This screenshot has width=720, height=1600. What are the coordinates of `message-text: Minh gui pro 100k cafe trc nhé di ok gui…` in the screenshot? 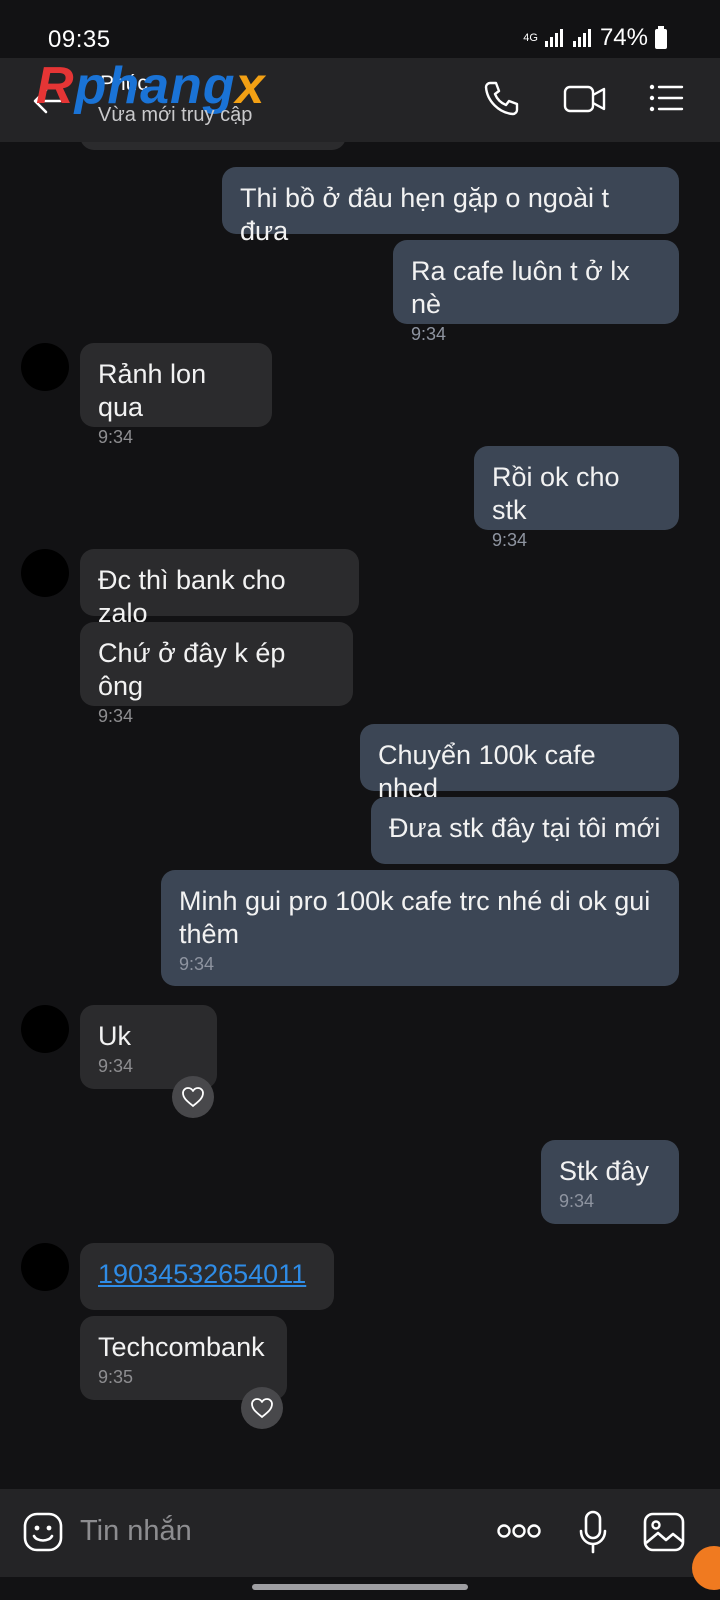 It's located at (415, 917).